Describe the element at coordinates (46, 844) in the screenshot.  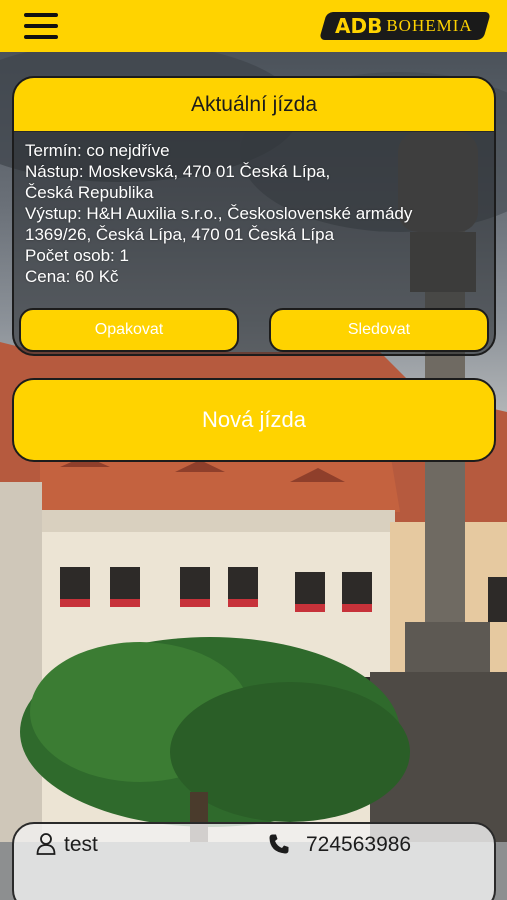
I see `user-icon` at that location.